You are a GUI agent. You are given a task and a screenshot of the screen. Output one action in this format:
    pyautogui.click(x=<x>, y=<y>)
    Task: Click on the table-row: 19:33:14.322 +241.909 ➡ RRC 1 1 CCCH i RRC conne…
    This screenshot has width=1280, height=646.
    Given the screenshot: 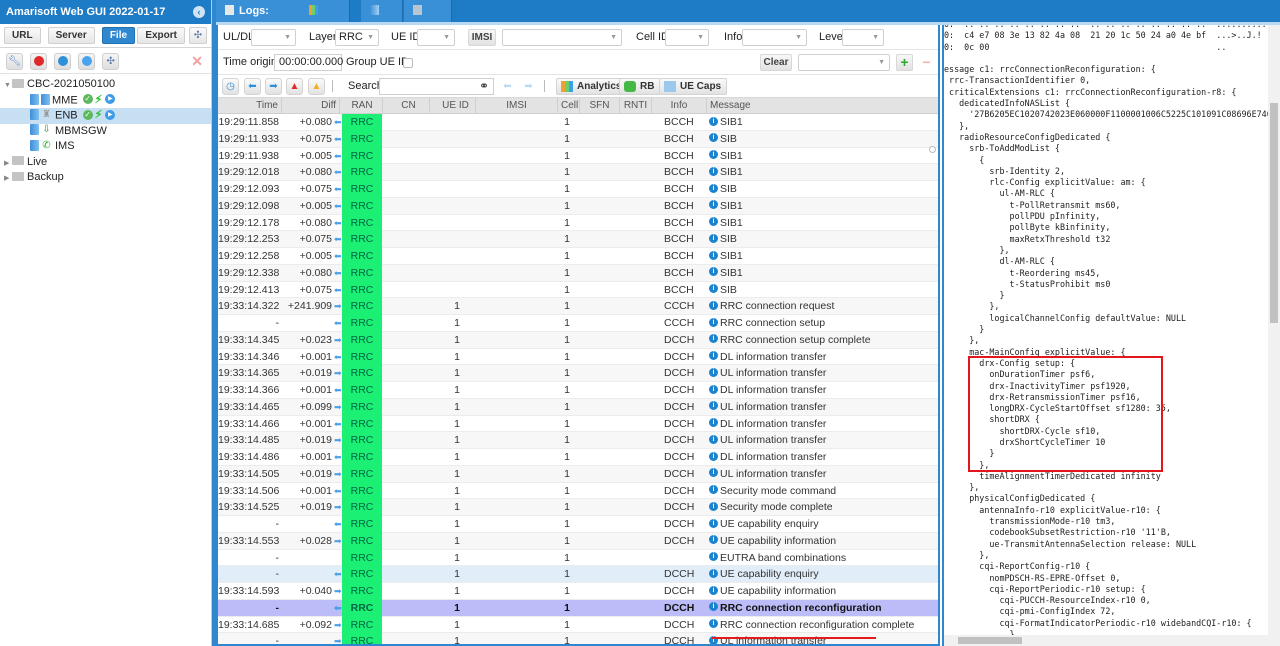 What is the action you would take?
    pyautogui.click(x=578, y=306)
    